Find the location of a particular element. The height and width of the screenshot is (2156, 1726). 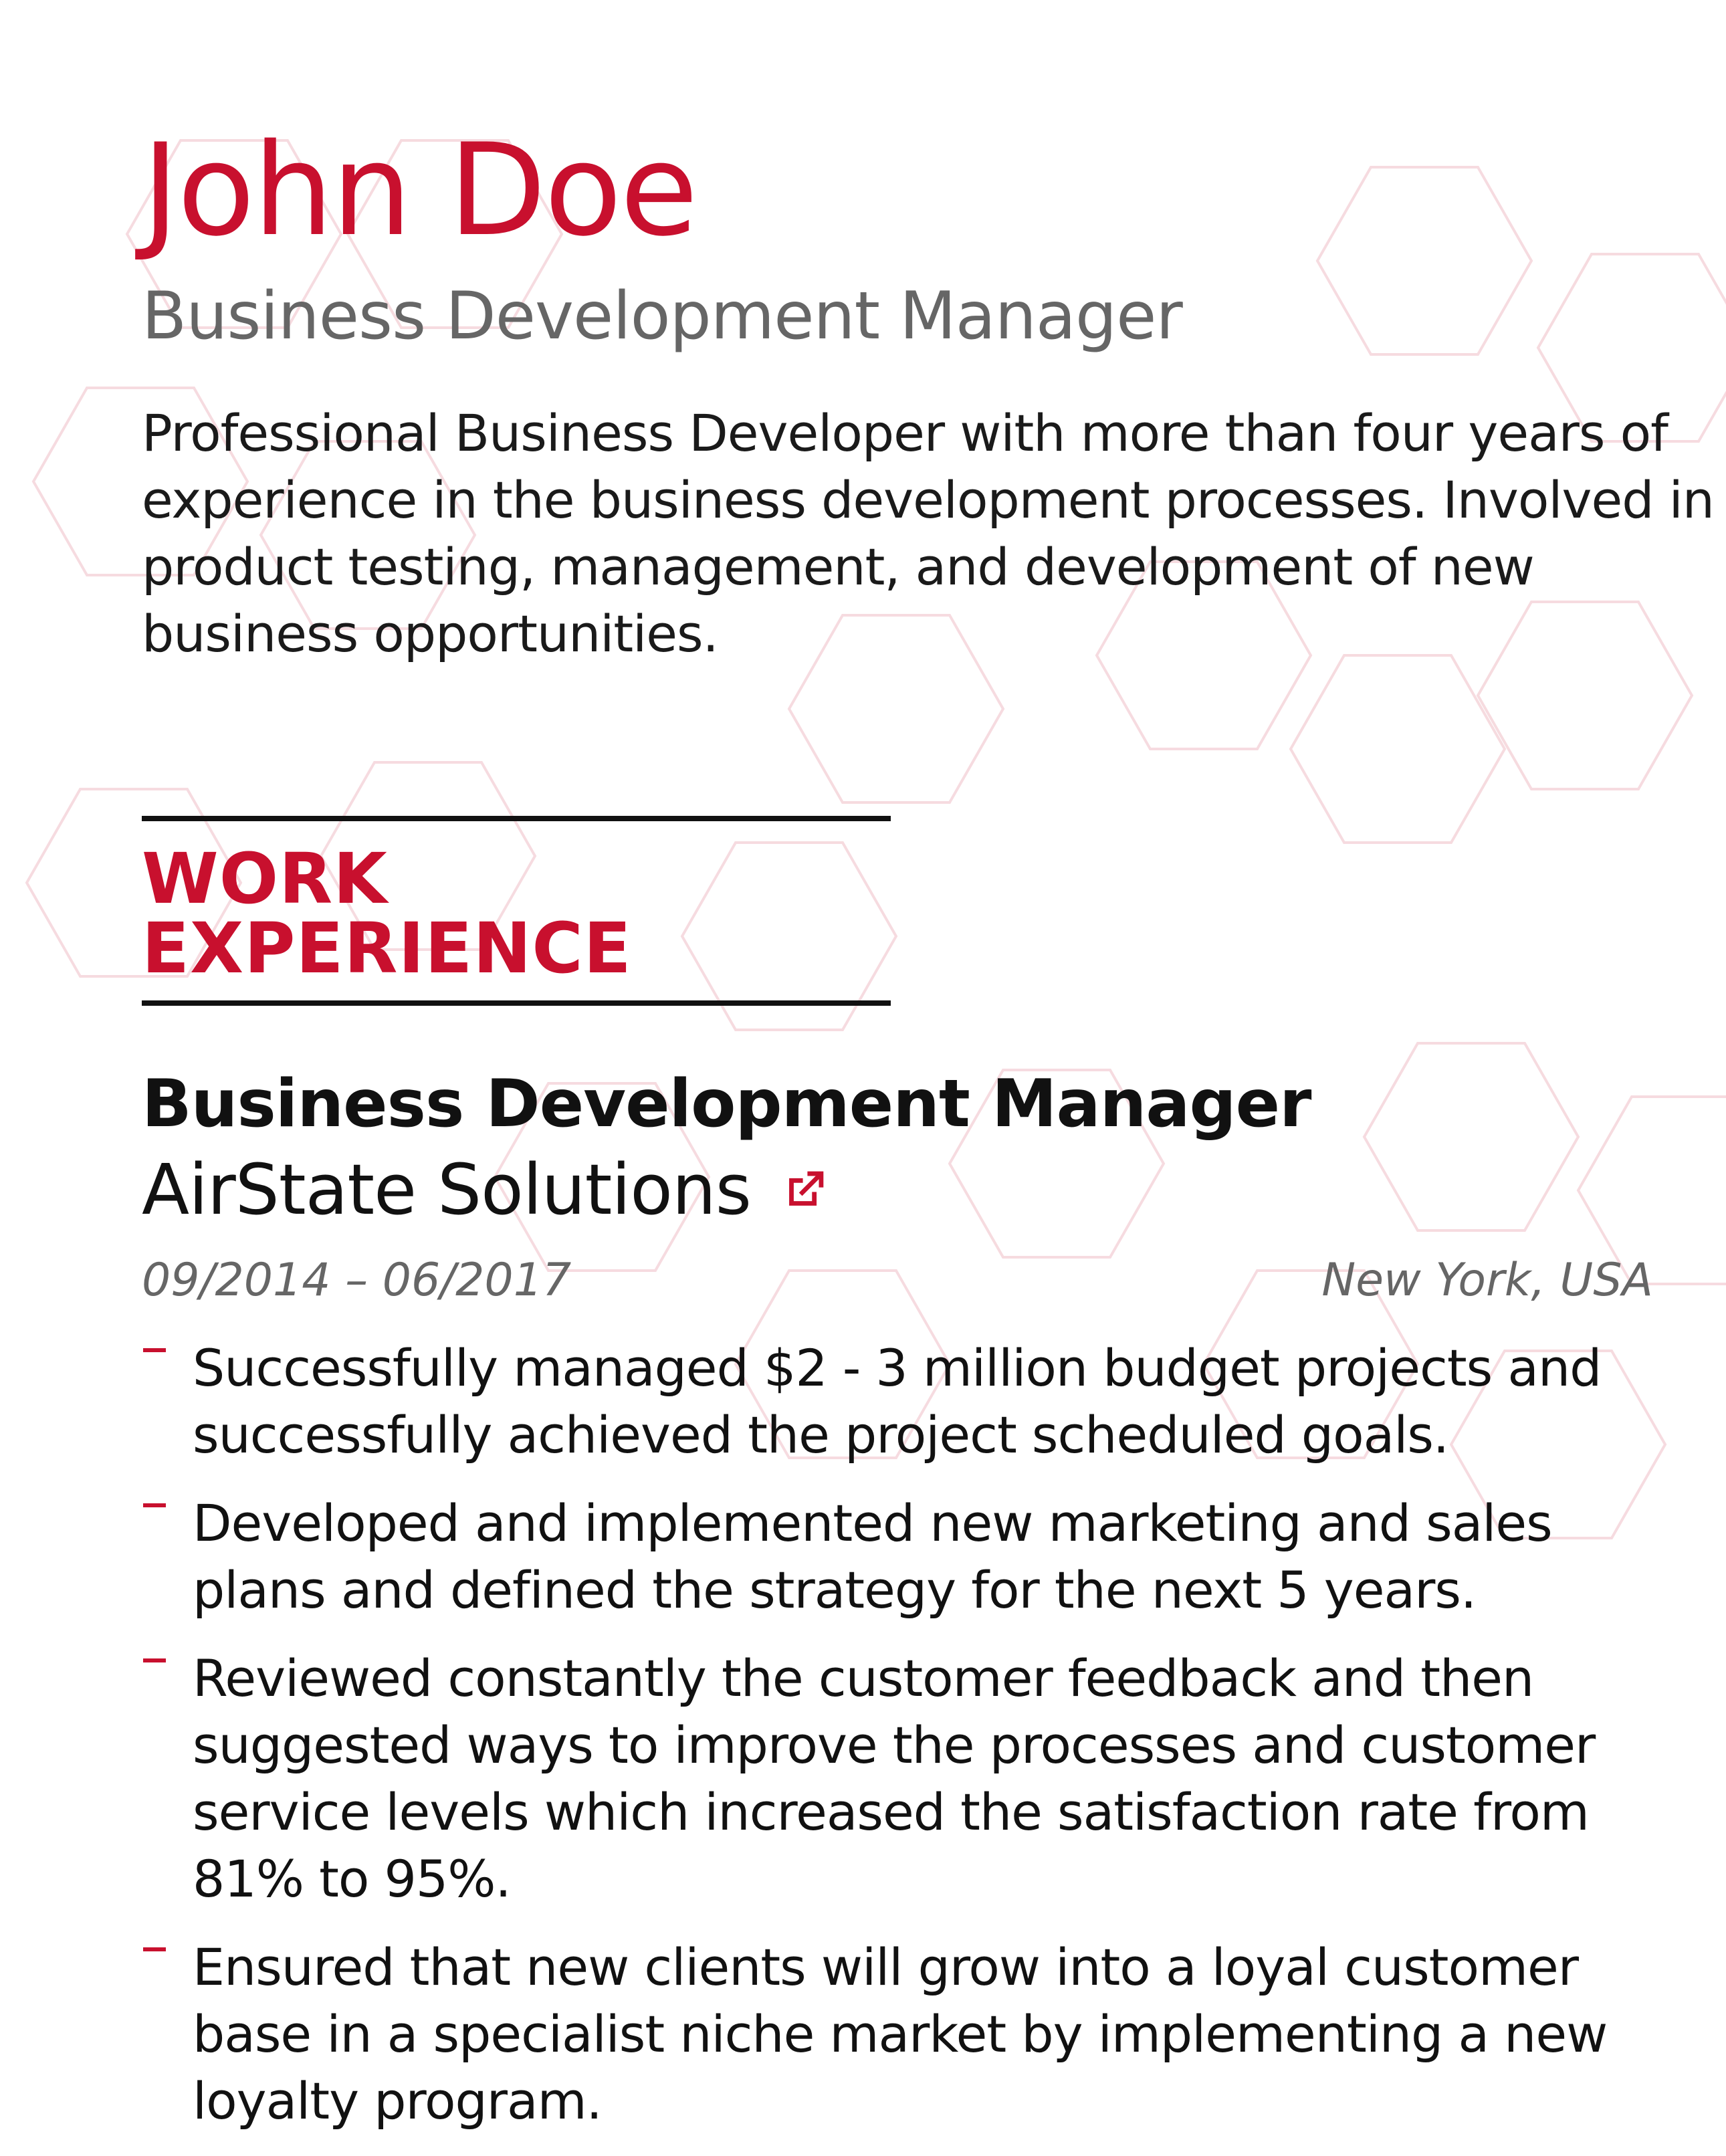

bullet-line: loyalty program. is located at coordinates (398, 2100).